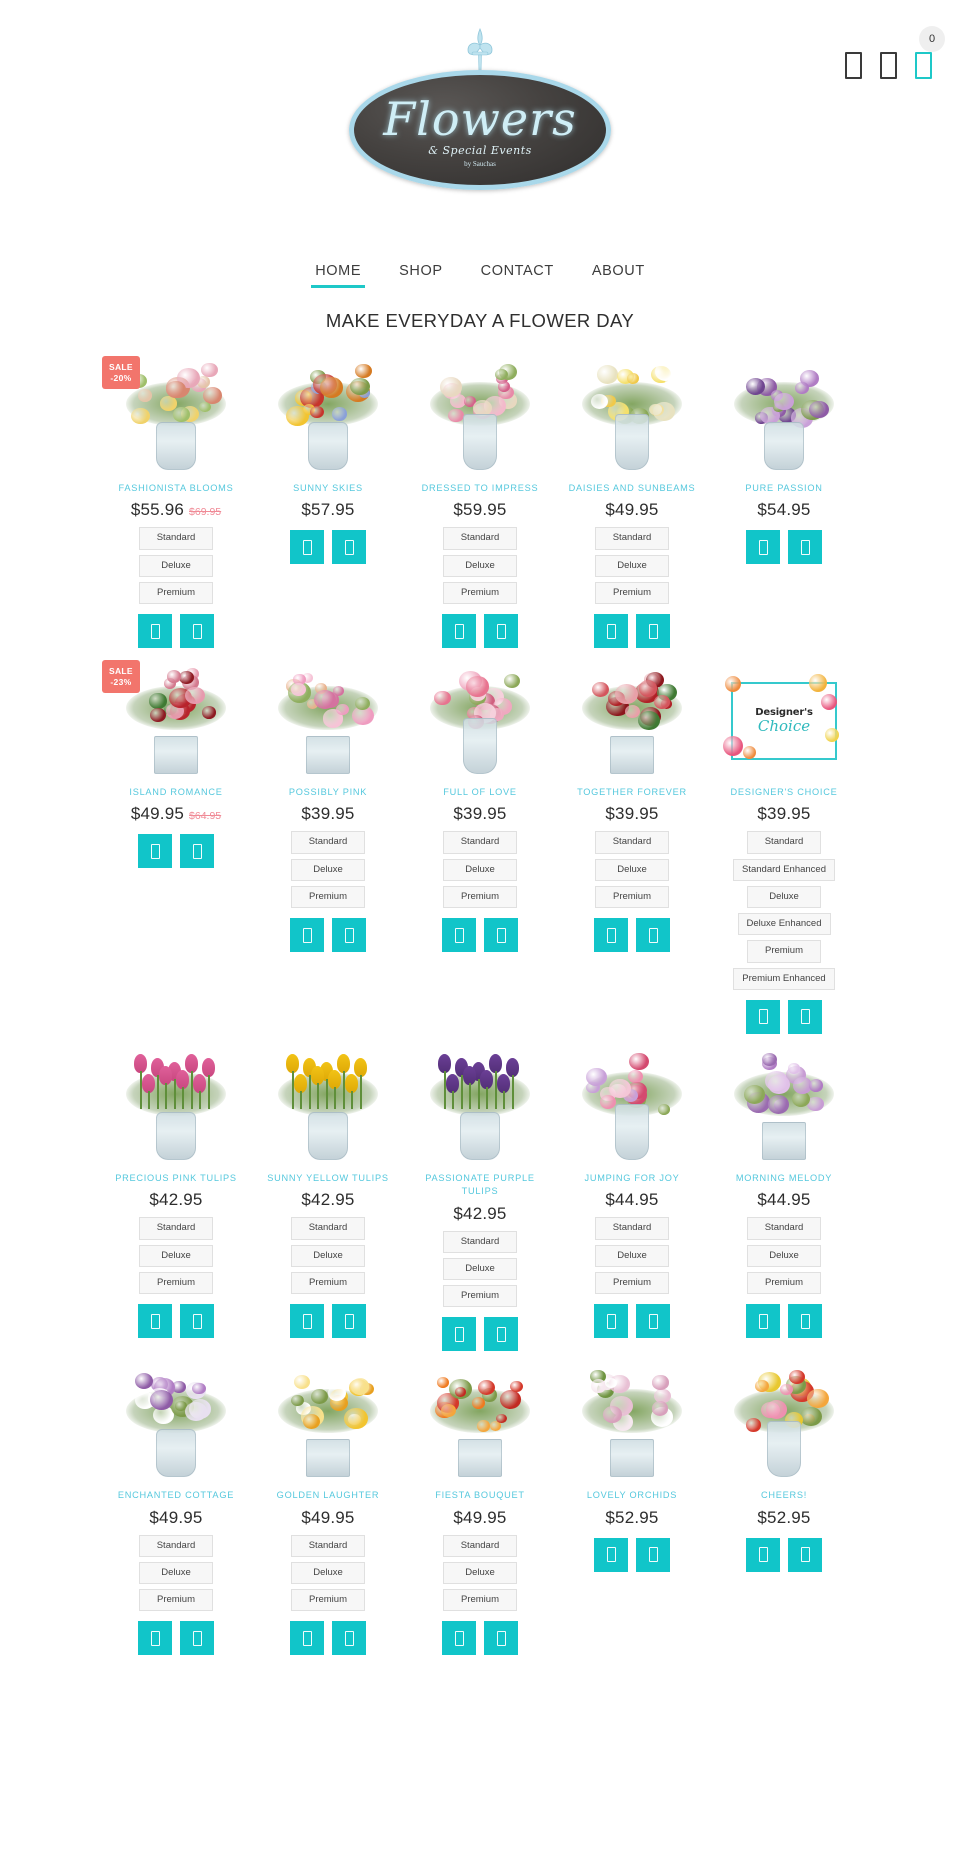 The image size is (960, 1875). Describe the element at coordinates (328, 792) in the screenshot. I see `product-name: POSSIBLY PINK` at that location.